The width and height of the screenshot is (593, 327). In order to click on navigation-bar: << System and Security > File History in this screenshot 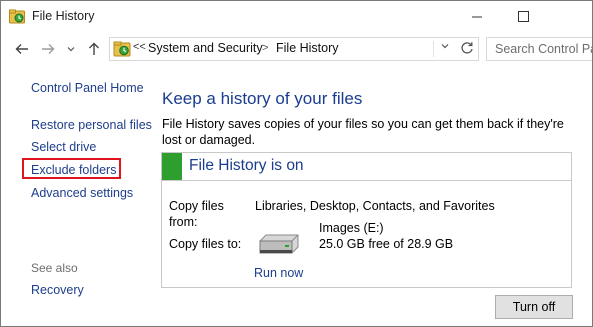, I will do `click(296, 49)`.